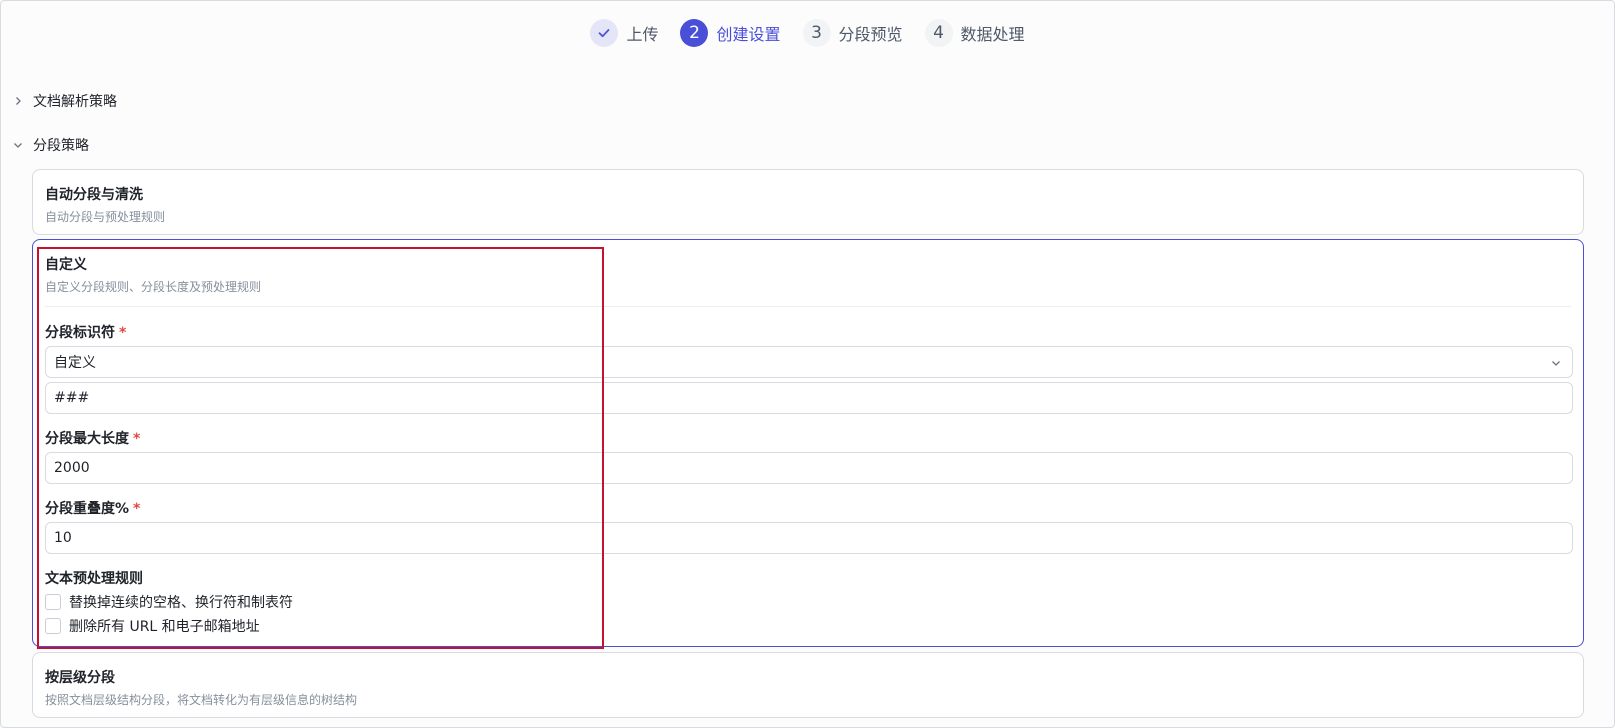 The width and height of the screenshot is (1615, 728). I want to click on step-label: 分段预览, so click(870, 34).